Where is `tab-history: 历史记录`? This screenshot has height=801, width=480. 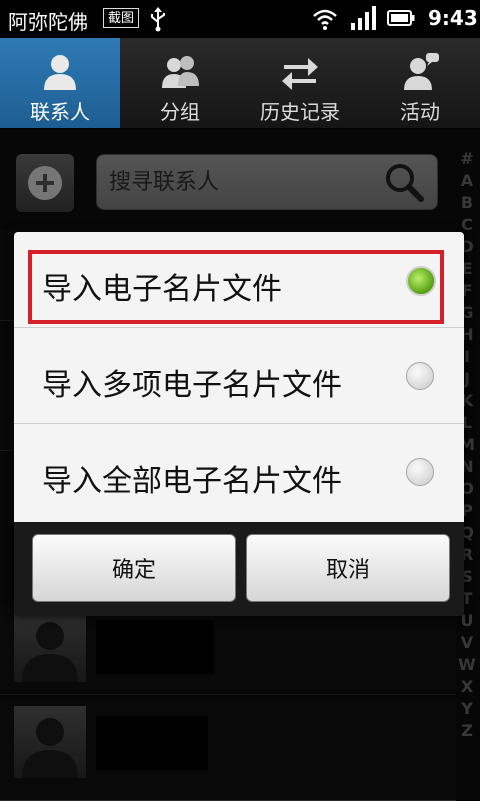 tab-history: 历史记录 is located at coordinates (300, 83).